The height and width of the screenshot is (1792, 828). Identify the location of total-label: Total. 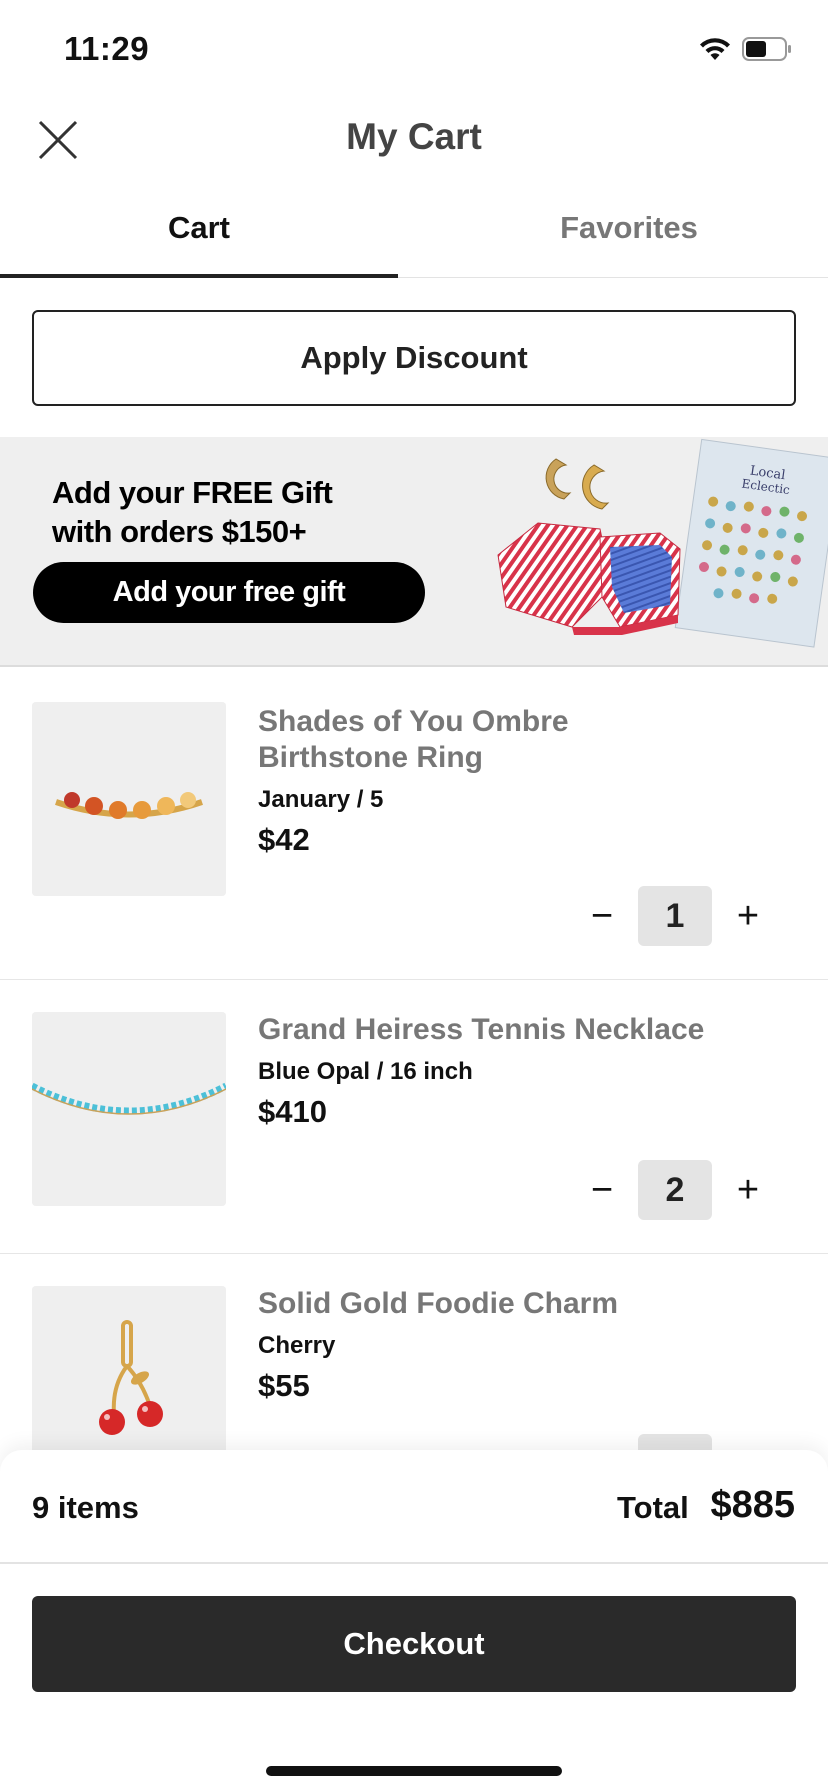
(653, 1507).